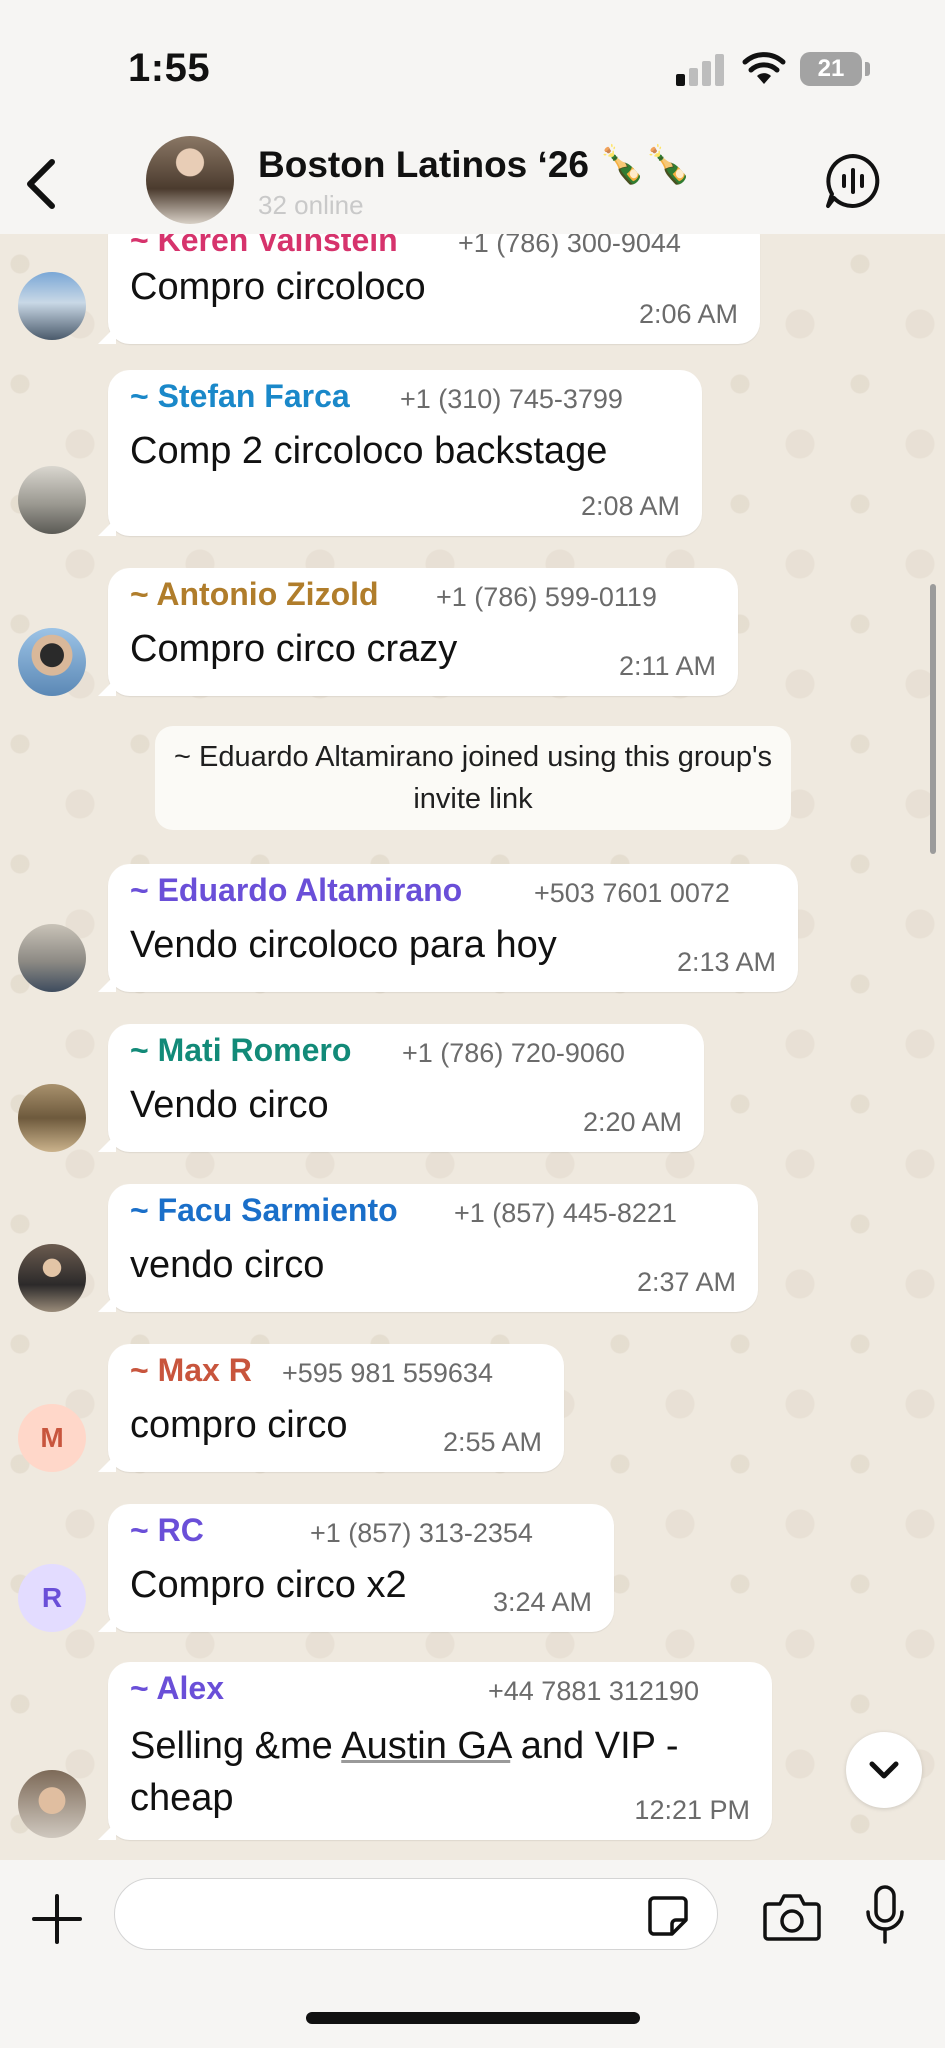 Image resolution: width=945 pixels, height=2048 pixels. I want to click on message-phone: +1 (857) 445-8221, so click(565, 1213).